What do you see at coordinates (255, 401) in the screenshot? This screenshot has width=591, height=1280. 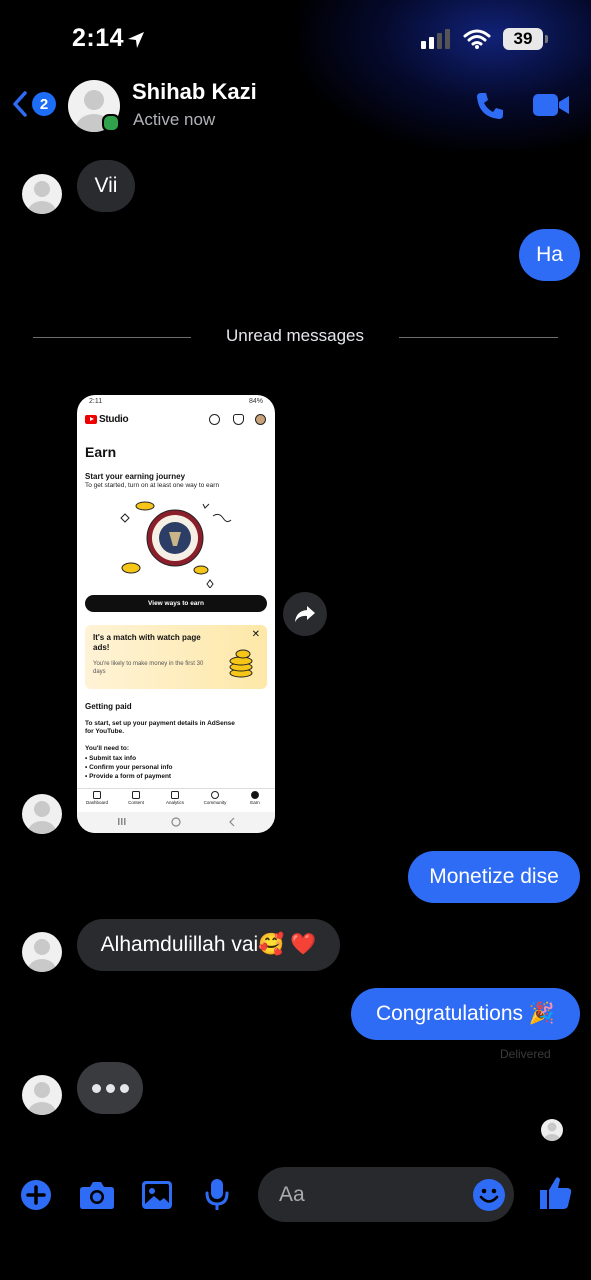 I see `shot-status-battery: 84%` at bounding box center [255, 401].